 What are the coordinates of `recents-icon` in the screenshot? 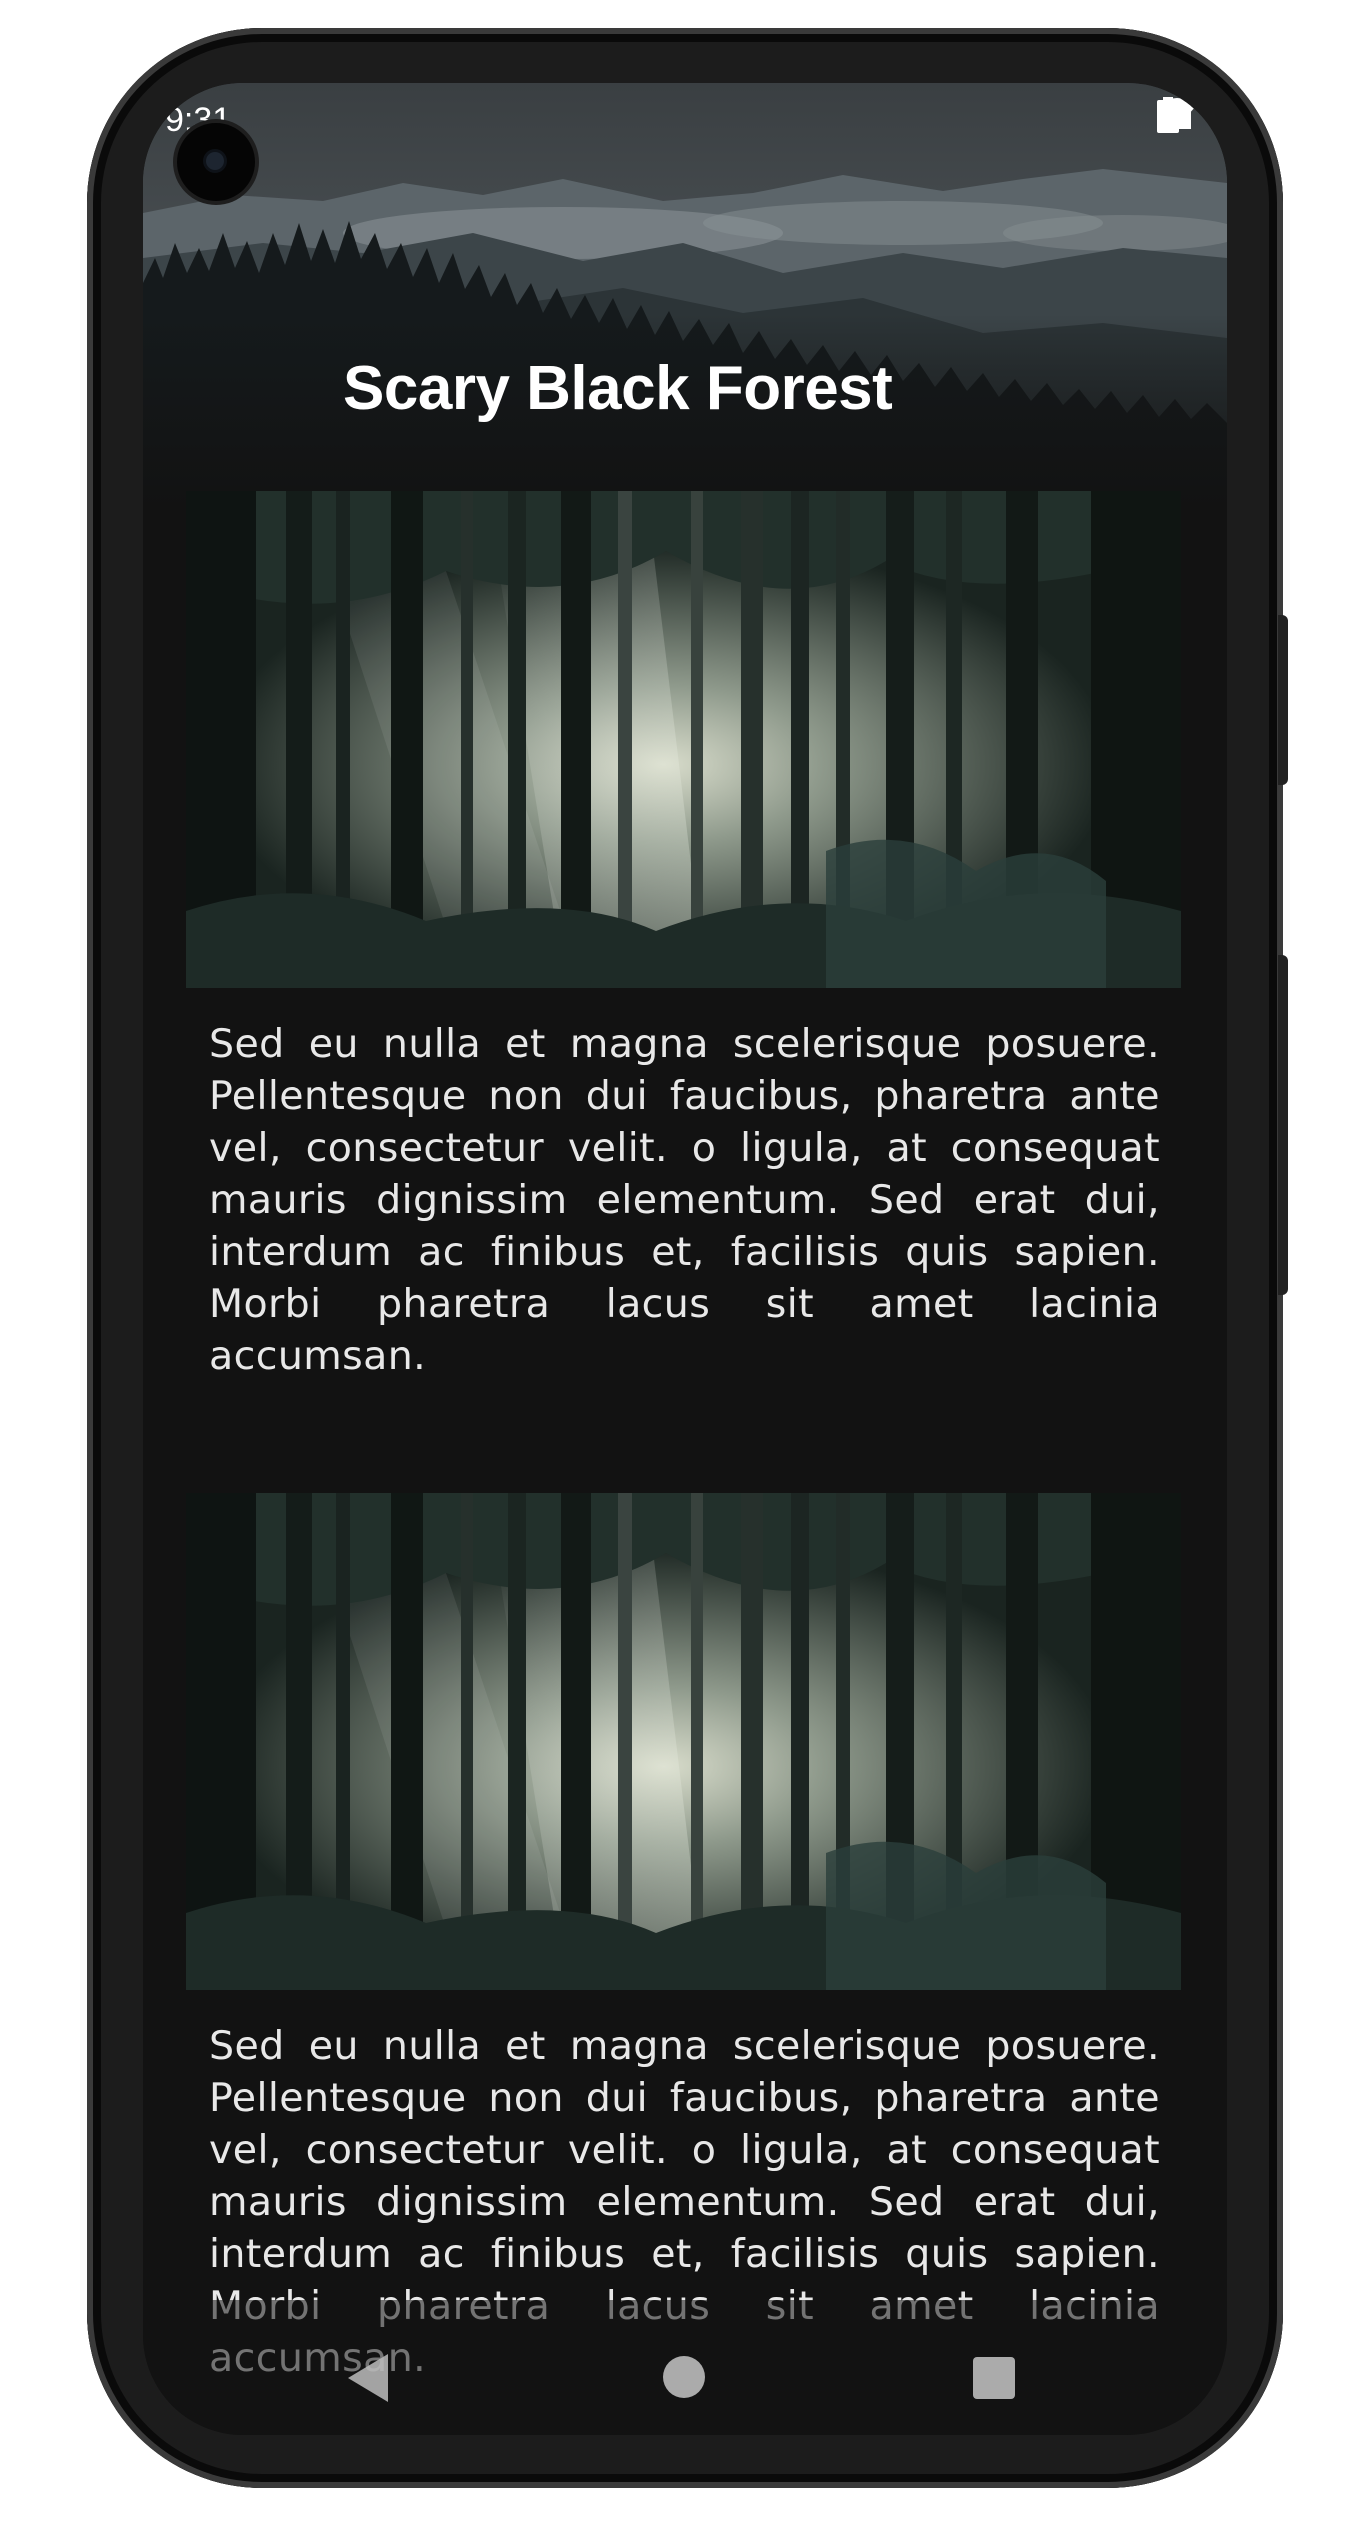 It's located at (994, 2378).